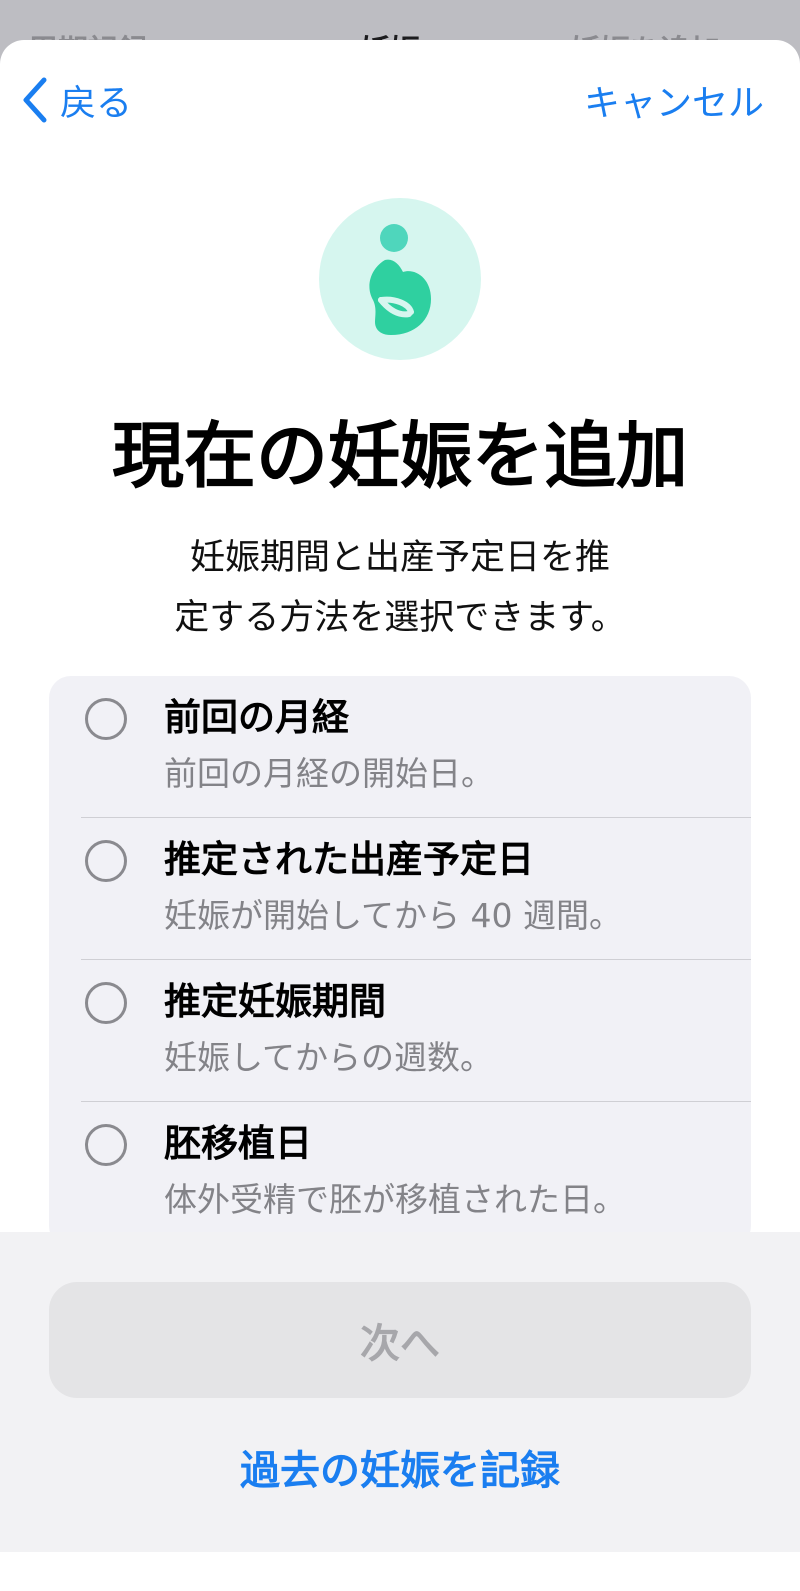 The height and width of the screenshot is (1591, 800). I want to click on cancel-button: キャンセル, so click(674, 100).